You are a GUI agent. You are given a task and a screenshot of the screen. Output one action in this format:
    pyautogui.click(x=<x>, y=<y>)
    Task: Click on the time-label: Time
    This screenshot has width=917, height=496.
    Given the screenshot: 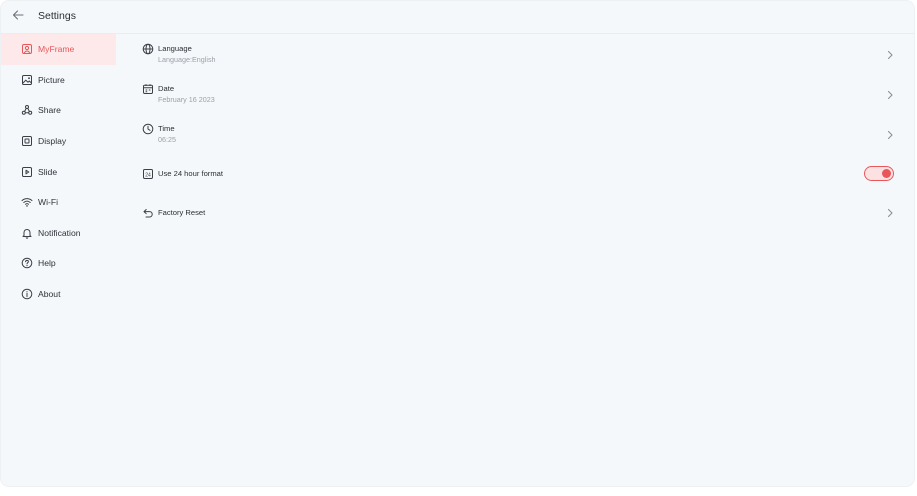 What is the action you would take?
    pyautogui.click(x=166, y=128)
    